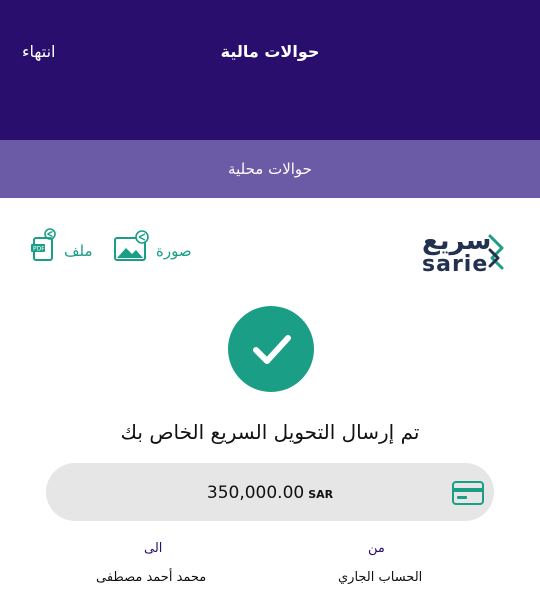  What do you see at coordinates (270, 432) in the screenshot?
I see `success-message: تم إرسال التحويل السريع الخاص بك` at bounding box center [270, 432].